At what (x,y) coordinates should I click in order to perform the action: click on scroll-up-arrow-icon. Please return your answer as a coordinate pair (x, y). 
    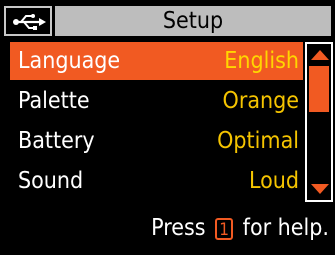
    Looking at the image, I should click on (320, 55).